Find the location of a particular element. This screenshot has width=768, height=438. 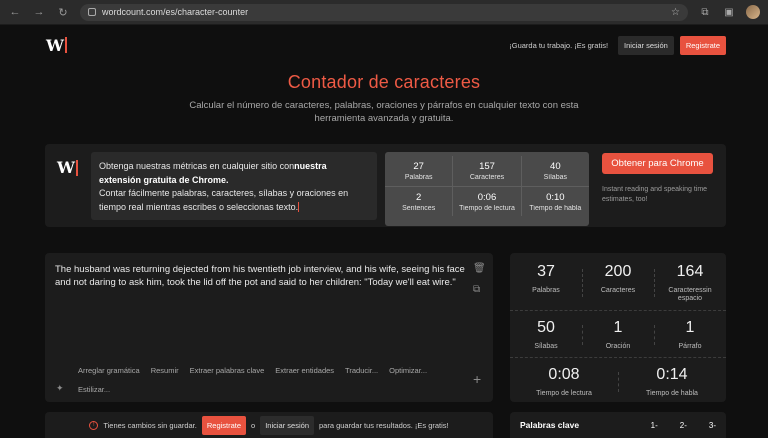

unsaved-message: Tienes cambios sin guardar. is located at coordinates (150, 425).